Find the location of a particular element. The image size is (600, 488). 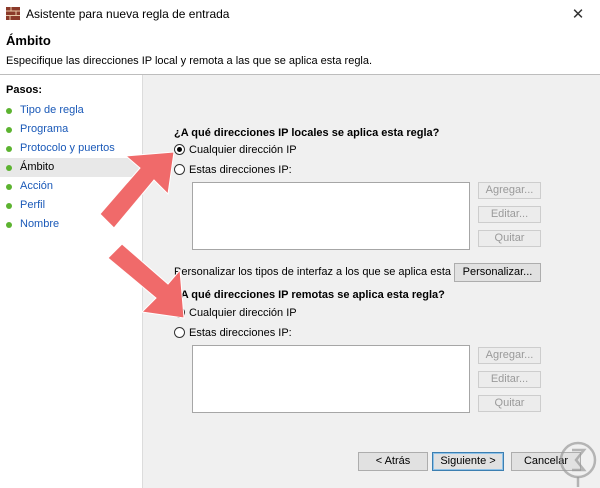

local-remove-button: Quitar is located at coordinates (509, 238).